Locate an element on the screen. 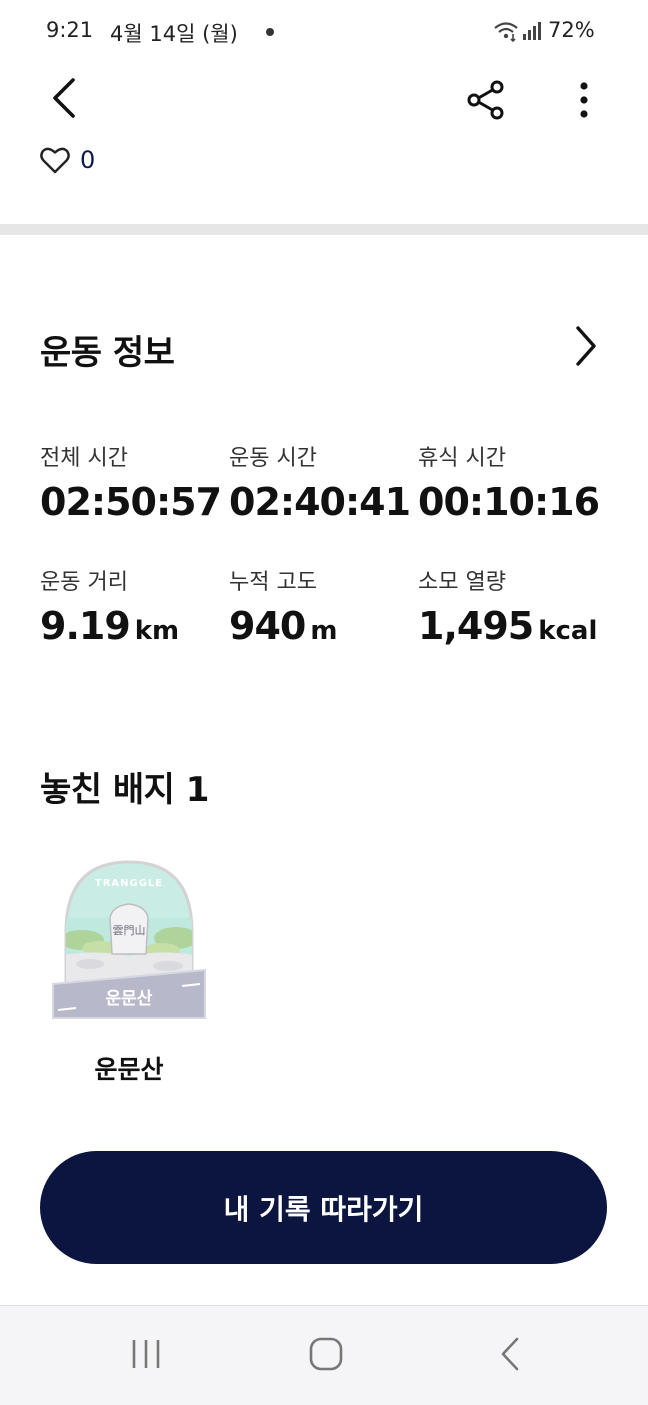 The height and width of the screenshot is (1405, 648). stat-value: 940 is located at coordinates (267, 626).